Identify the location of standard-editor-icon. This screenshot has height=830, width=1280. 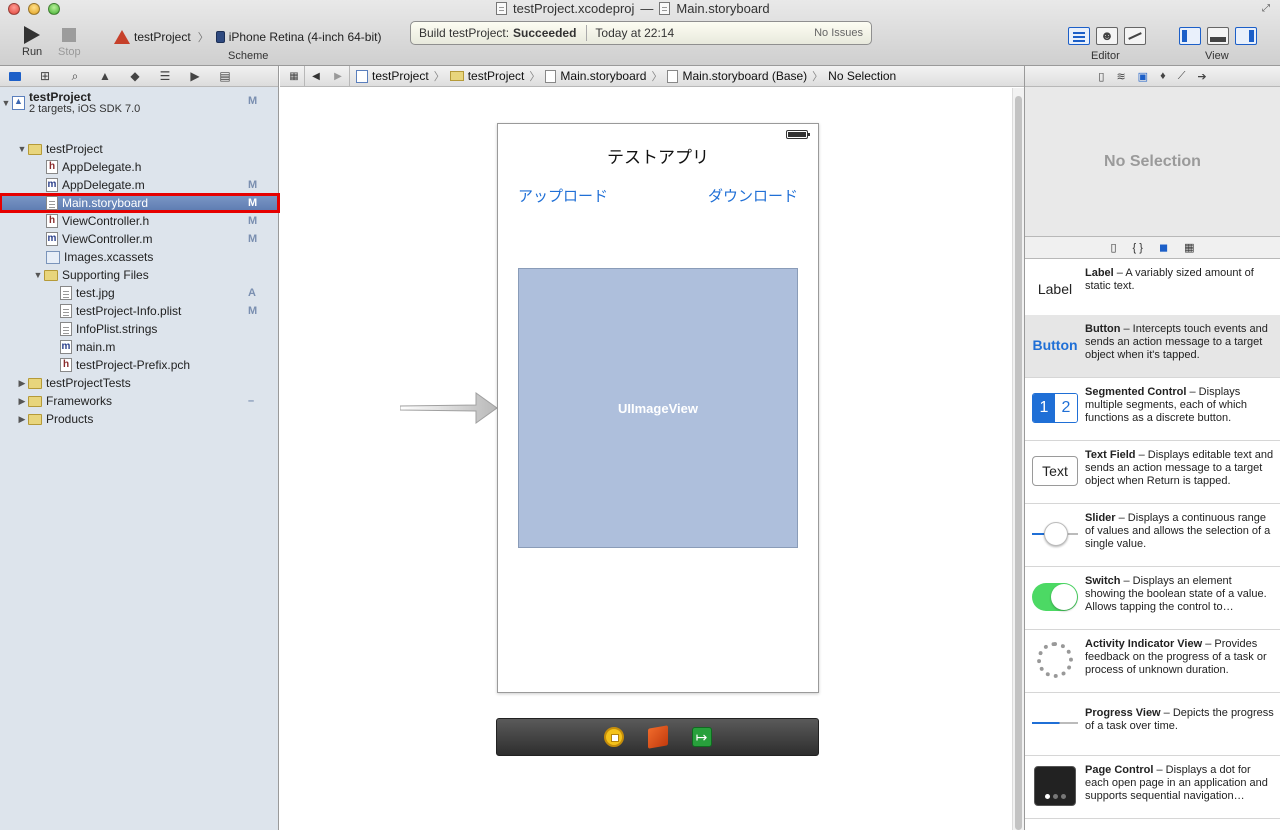
(1079, 36).